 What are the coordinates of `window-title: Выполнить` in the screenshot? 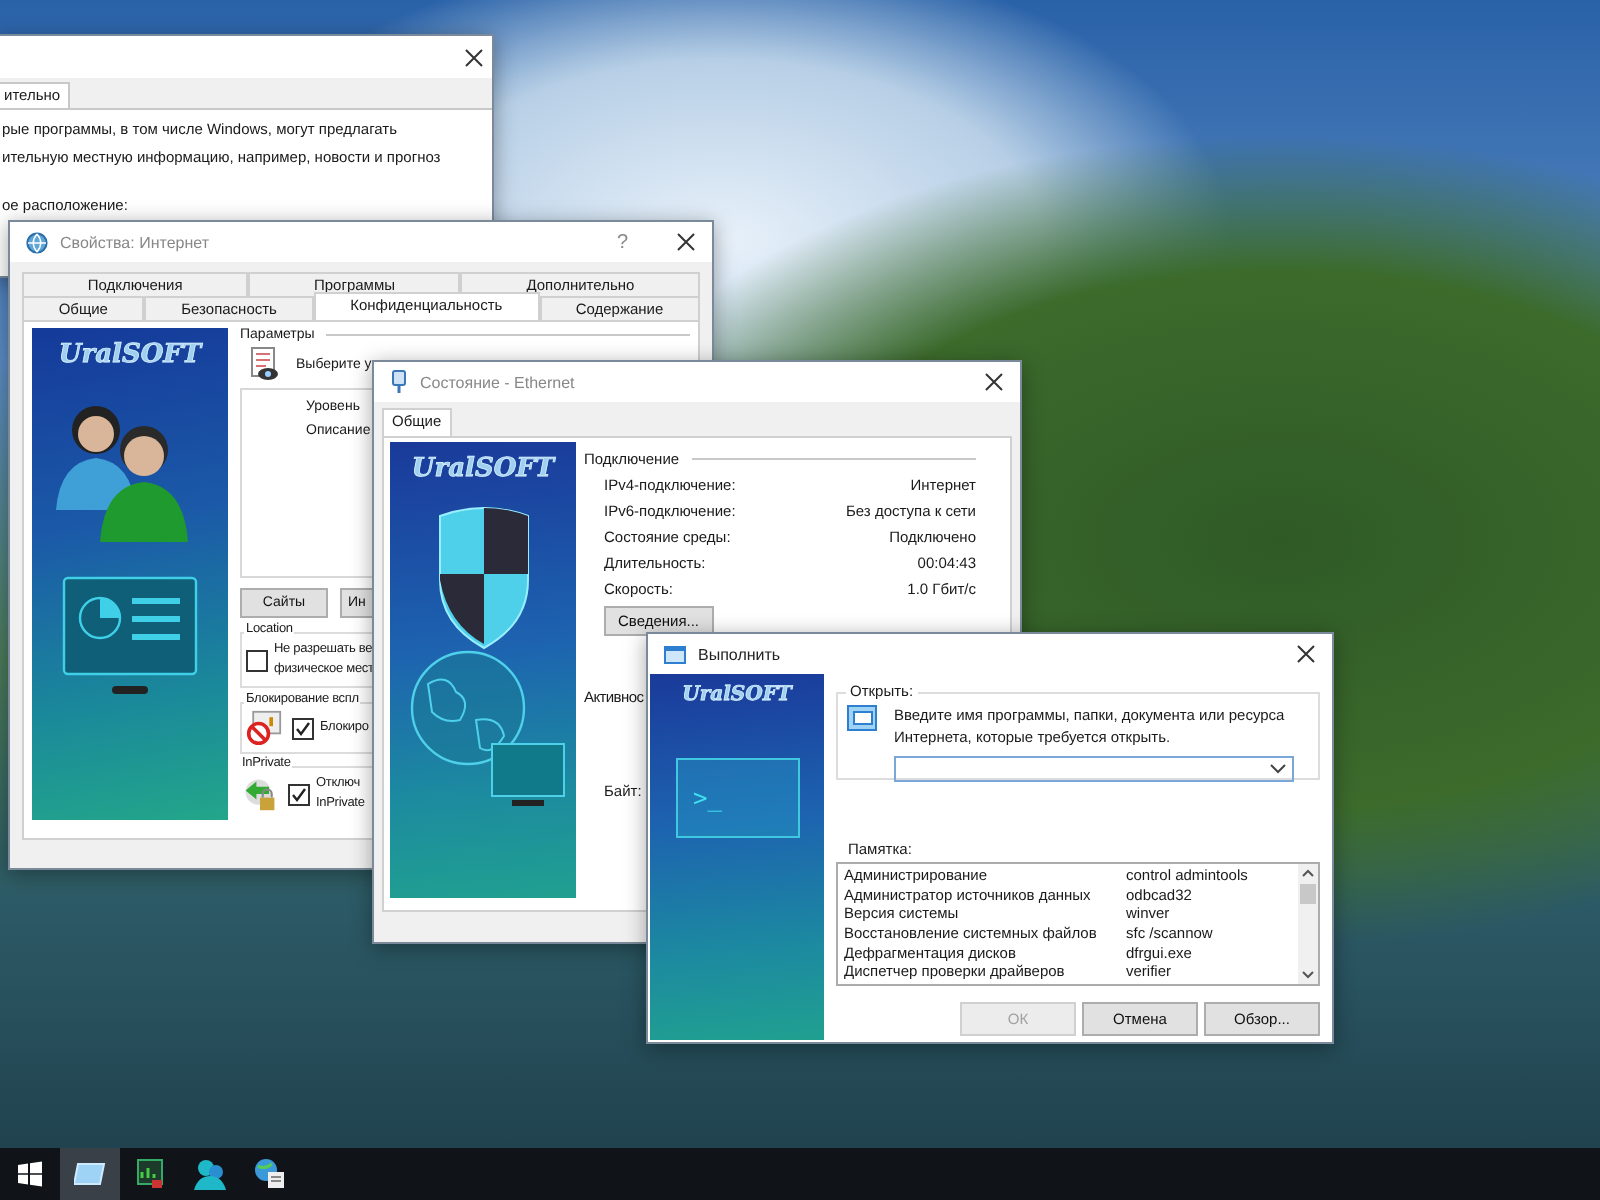 It's located at (739, 654).